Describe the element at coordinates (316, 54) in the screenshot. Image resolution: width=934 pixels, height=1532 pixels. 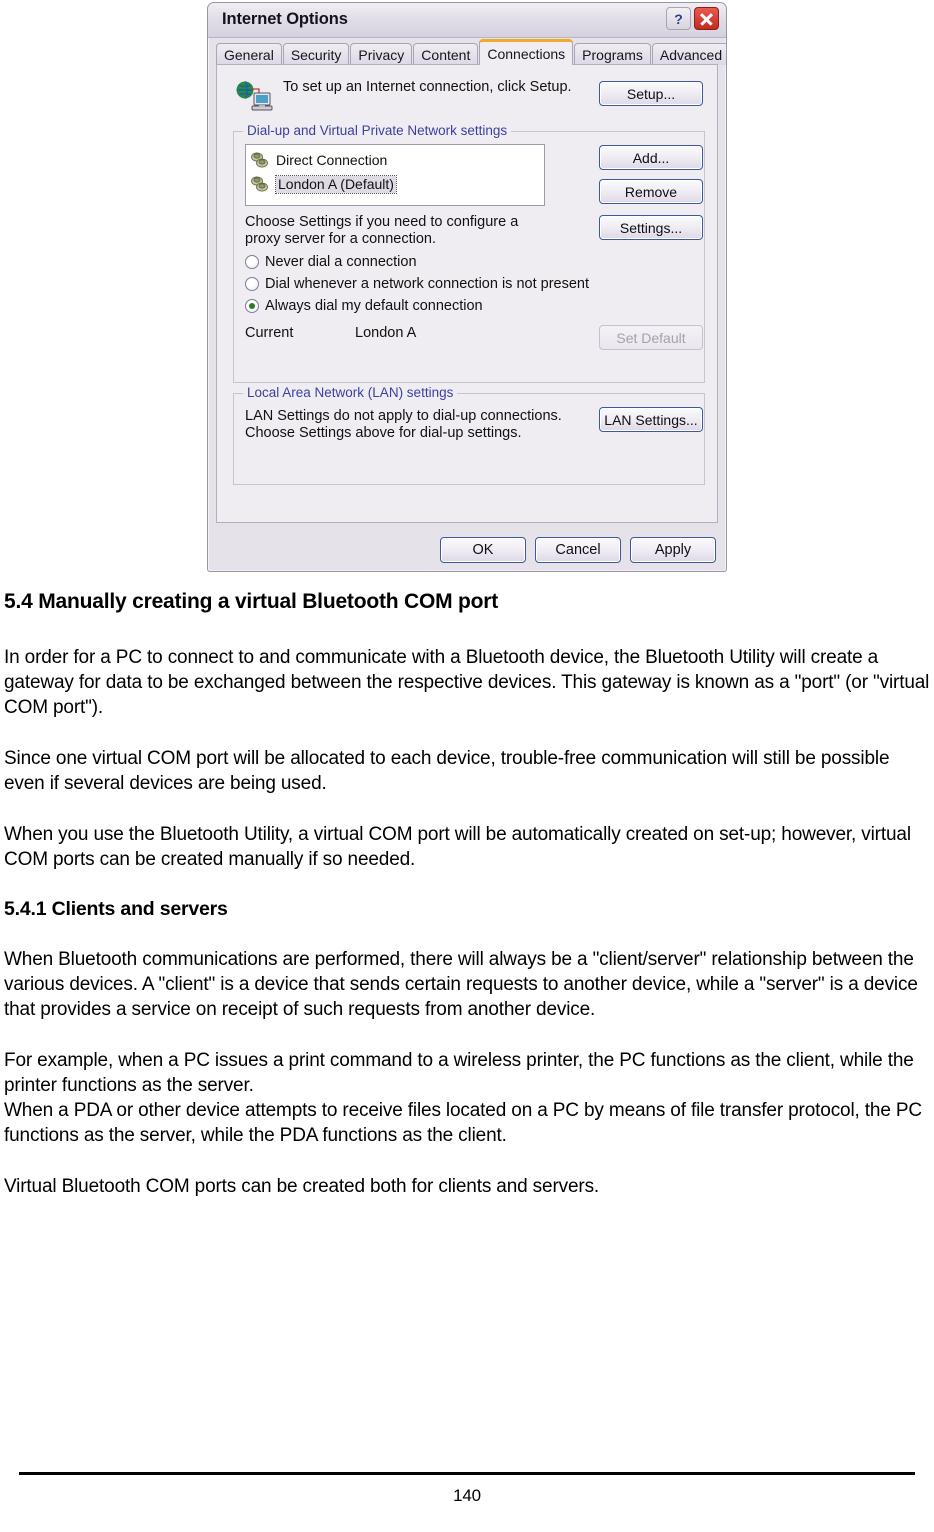
I see `tab-security: Security` at that location.